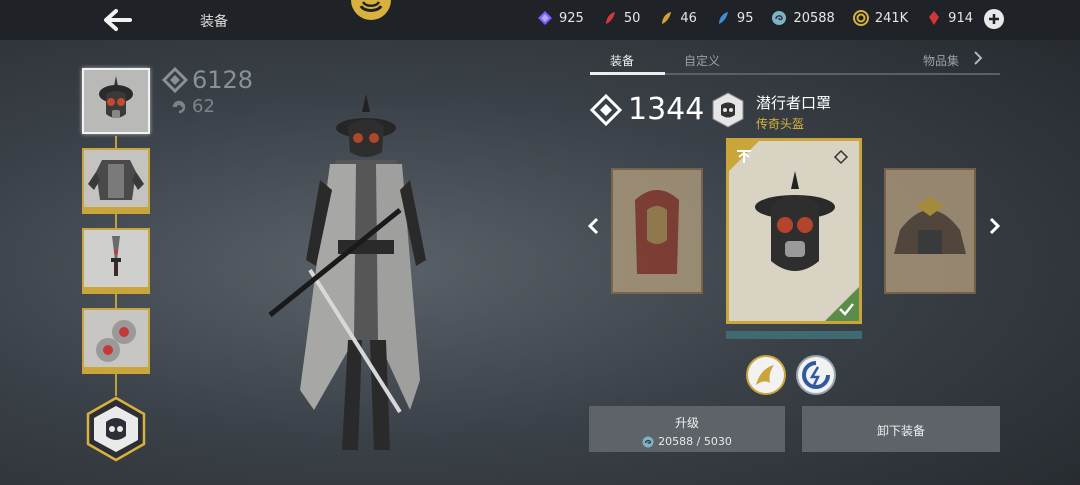  I want to click on ruby-icon, so click(934, 18).